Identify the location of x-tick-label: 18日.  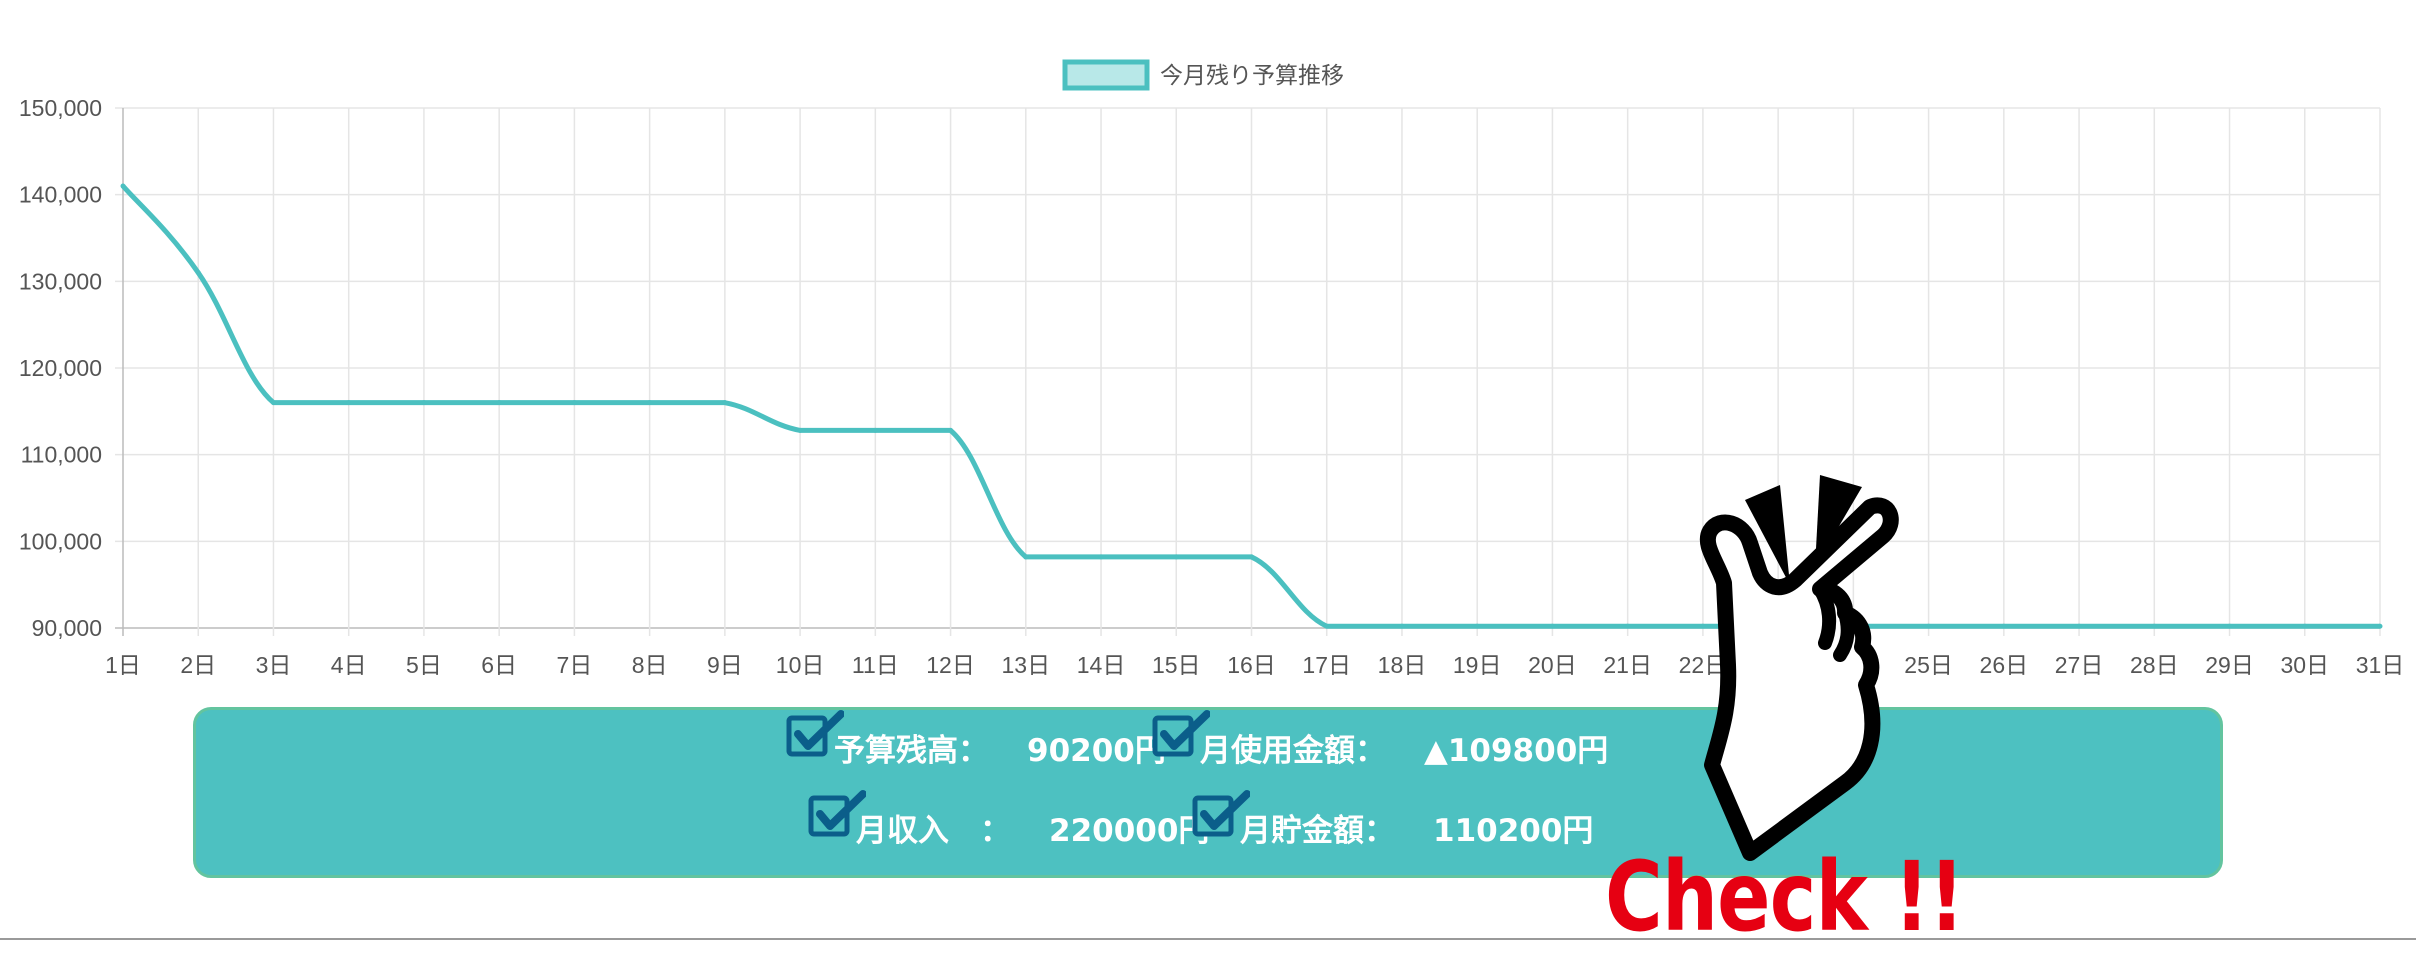
(1402, 665).